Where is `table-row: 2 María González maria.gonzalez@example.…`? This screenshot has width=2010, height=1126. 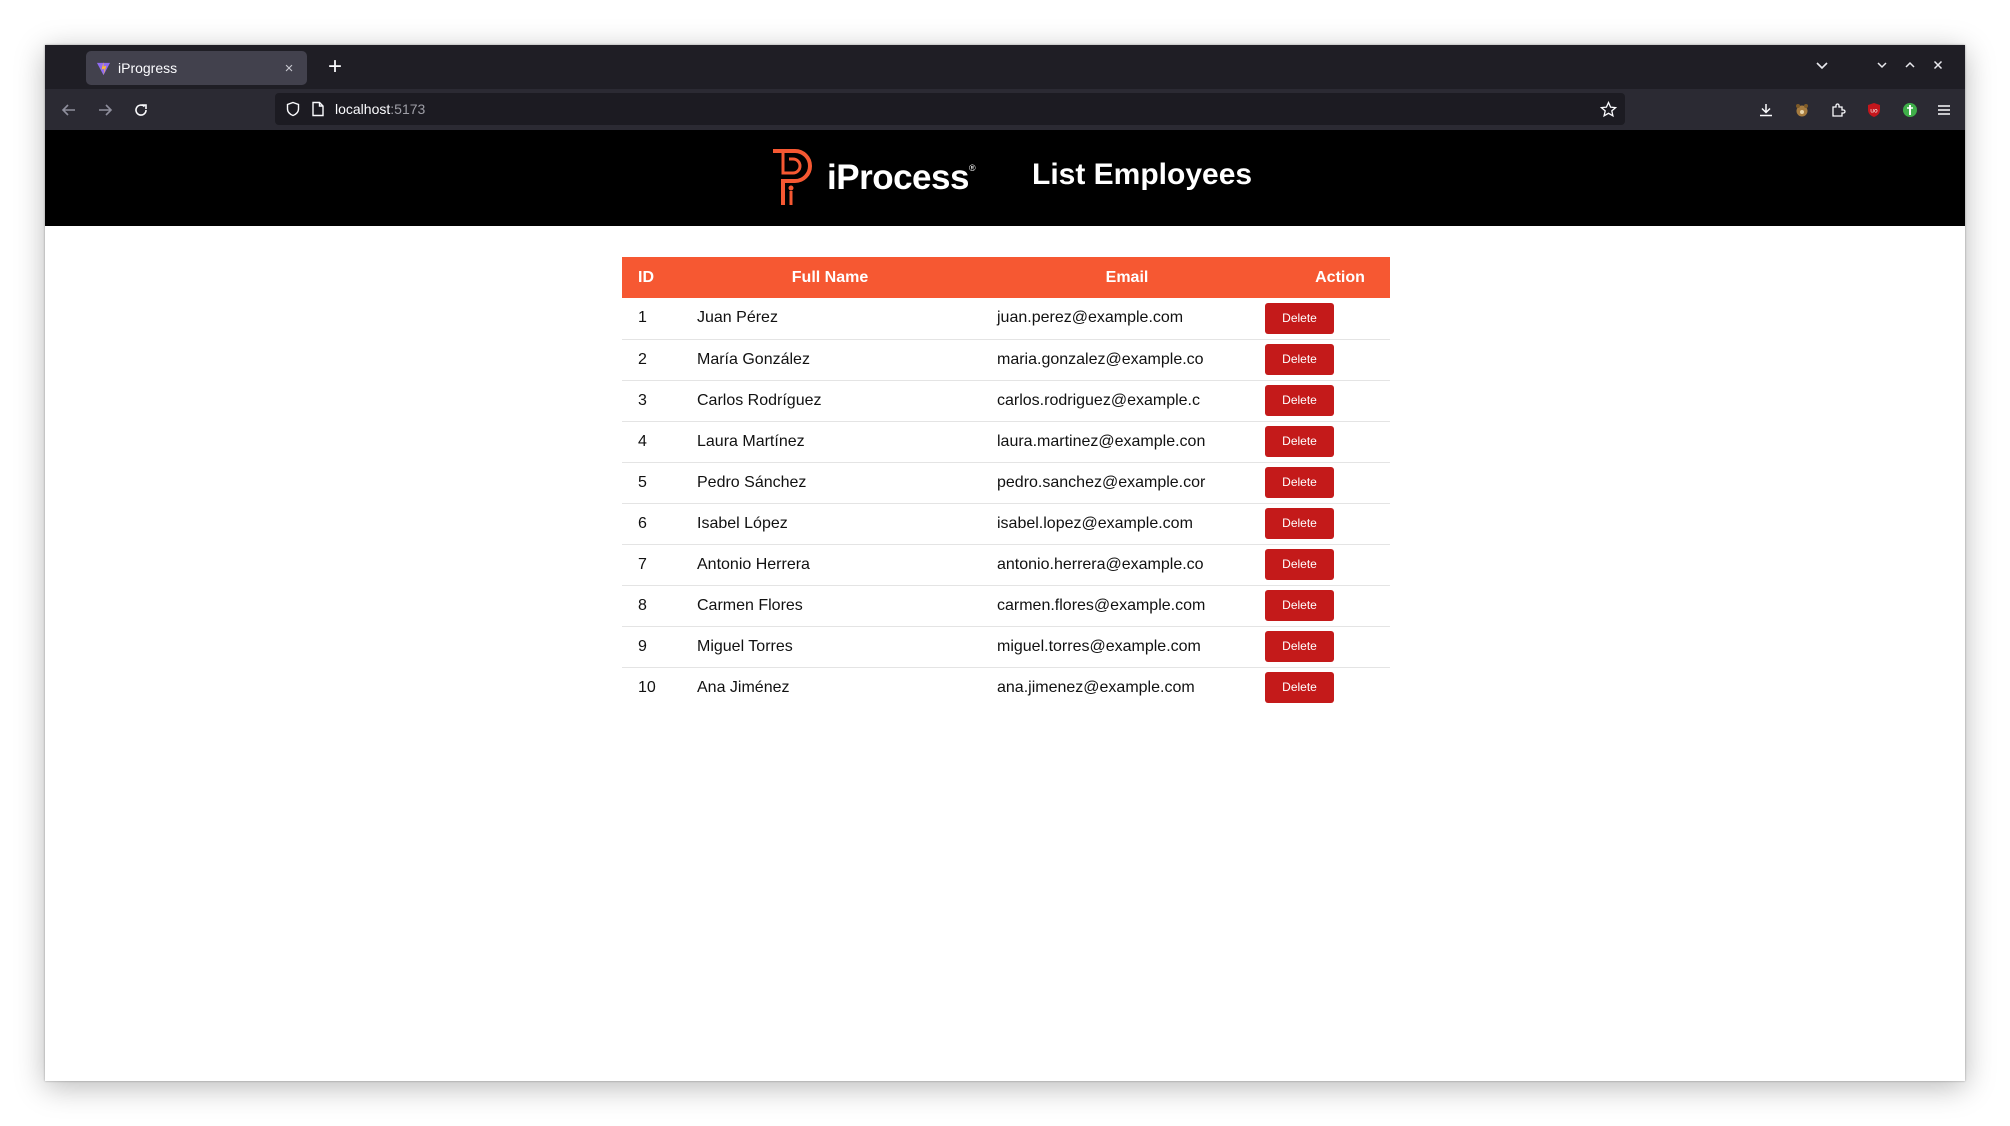 table-row: 2 María González maria.gonzalez@example.… is located at coordinates (1006, 359).